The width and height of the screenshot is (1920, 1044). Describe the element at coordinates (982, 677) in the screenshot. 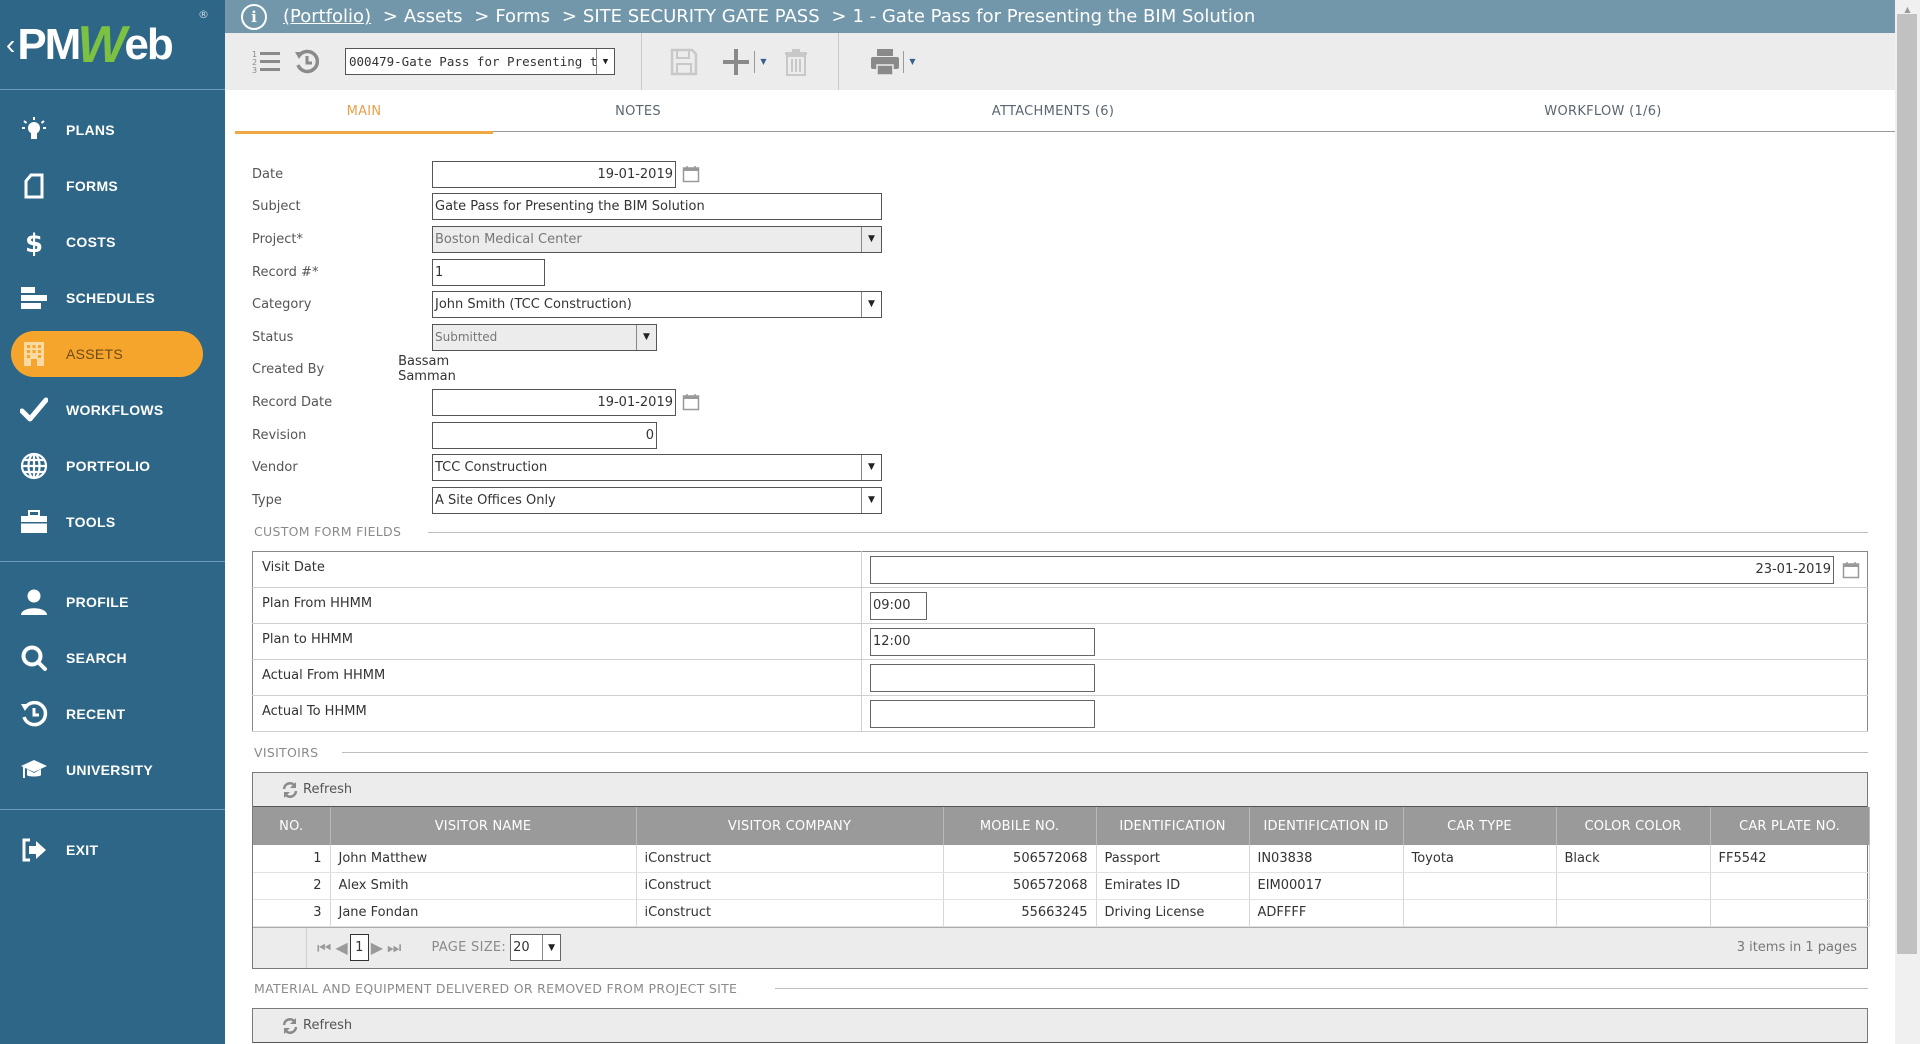

I see `actual-from-field` at that location.